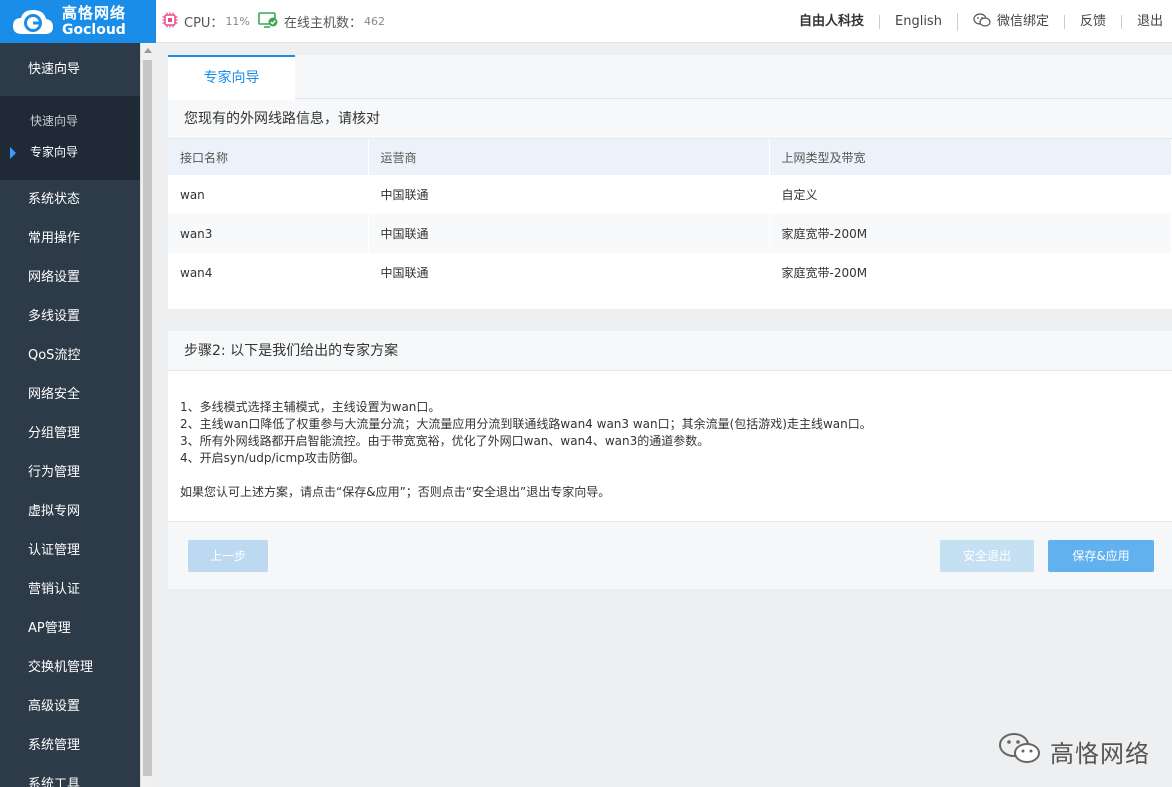  What do you see at coordinates (670, 119) in the screenshot?
I see `wan-lines-title: 您现有的外网线路信息，请核对` at bounding box center [670, 119].